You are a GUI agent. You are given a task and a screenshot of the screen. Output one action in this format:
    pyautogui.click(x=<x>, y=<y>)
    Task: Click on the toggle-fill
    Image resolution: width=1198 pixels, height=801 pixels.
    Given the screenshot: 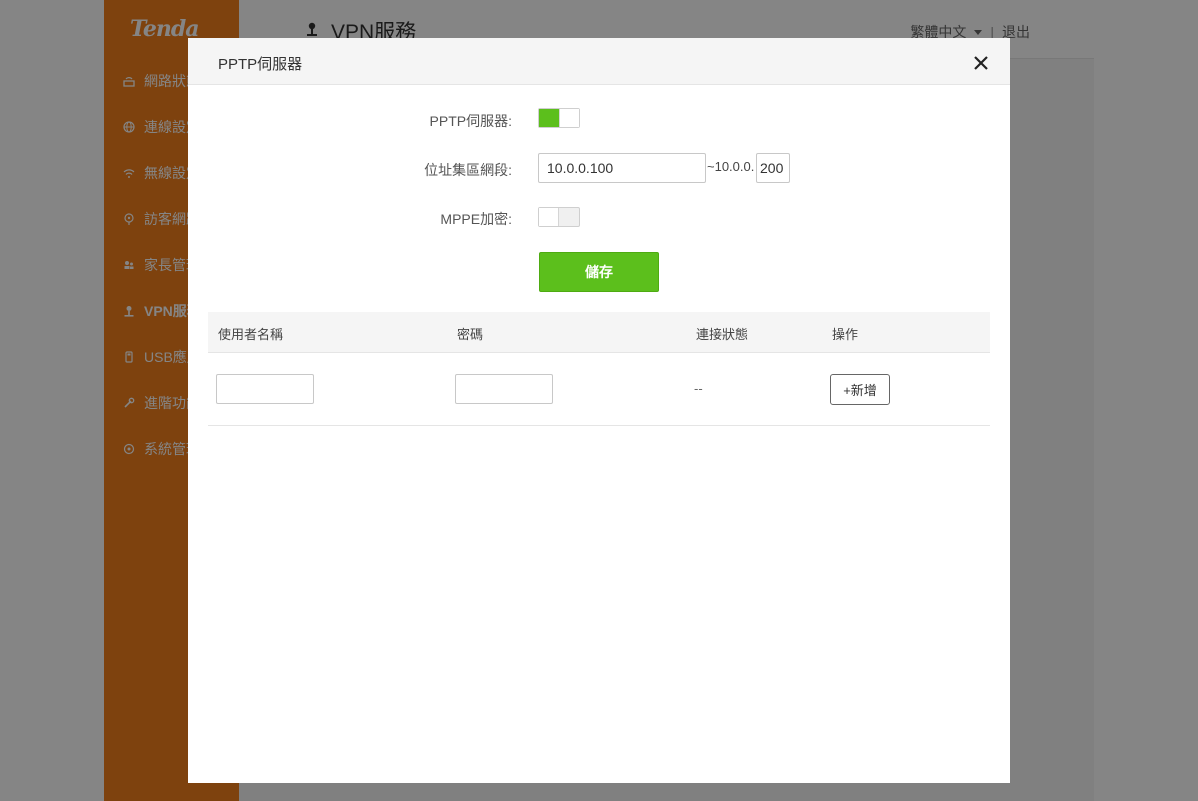 What is the action you would take?
    pyautogui.click(x=549, y=118)
    